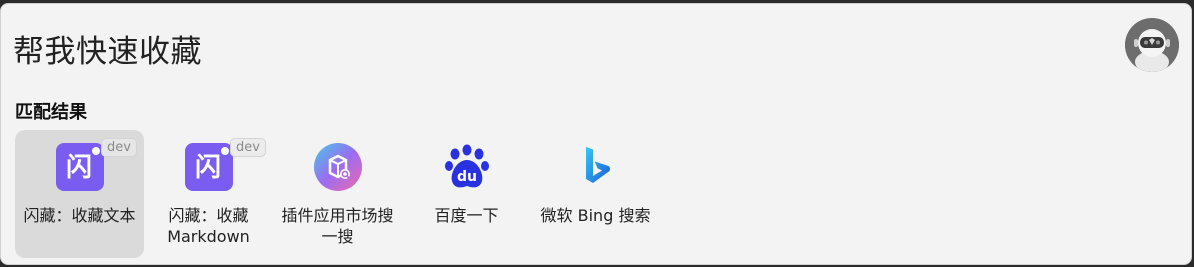  I want to click on result-shancang-text: dev 闪 闪藏：收藏文本, so click(79, 194).